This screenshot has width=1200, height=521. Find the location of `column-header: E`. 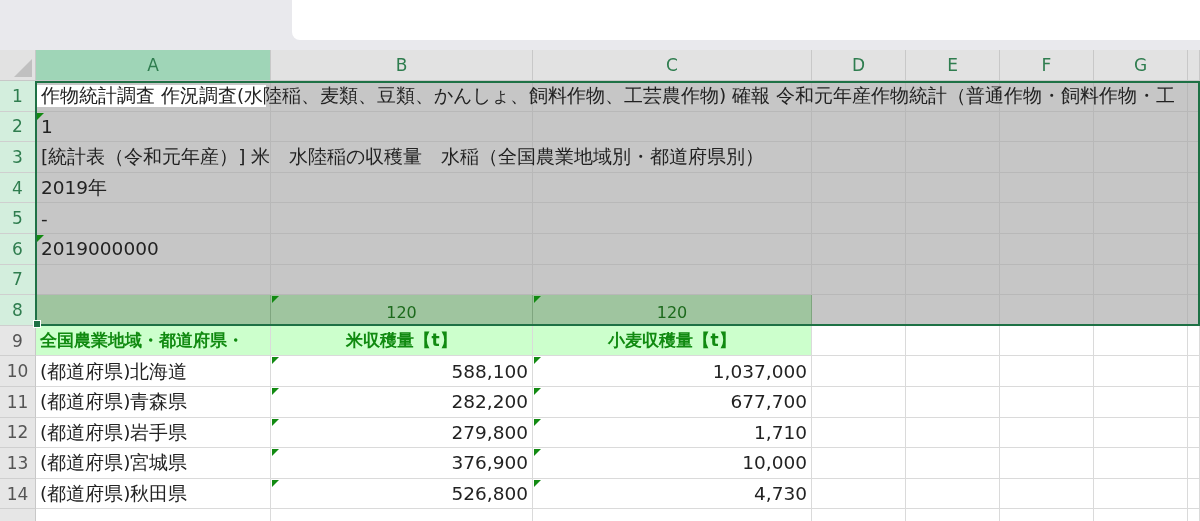

column-header: E is located at coordinates (953, 65).